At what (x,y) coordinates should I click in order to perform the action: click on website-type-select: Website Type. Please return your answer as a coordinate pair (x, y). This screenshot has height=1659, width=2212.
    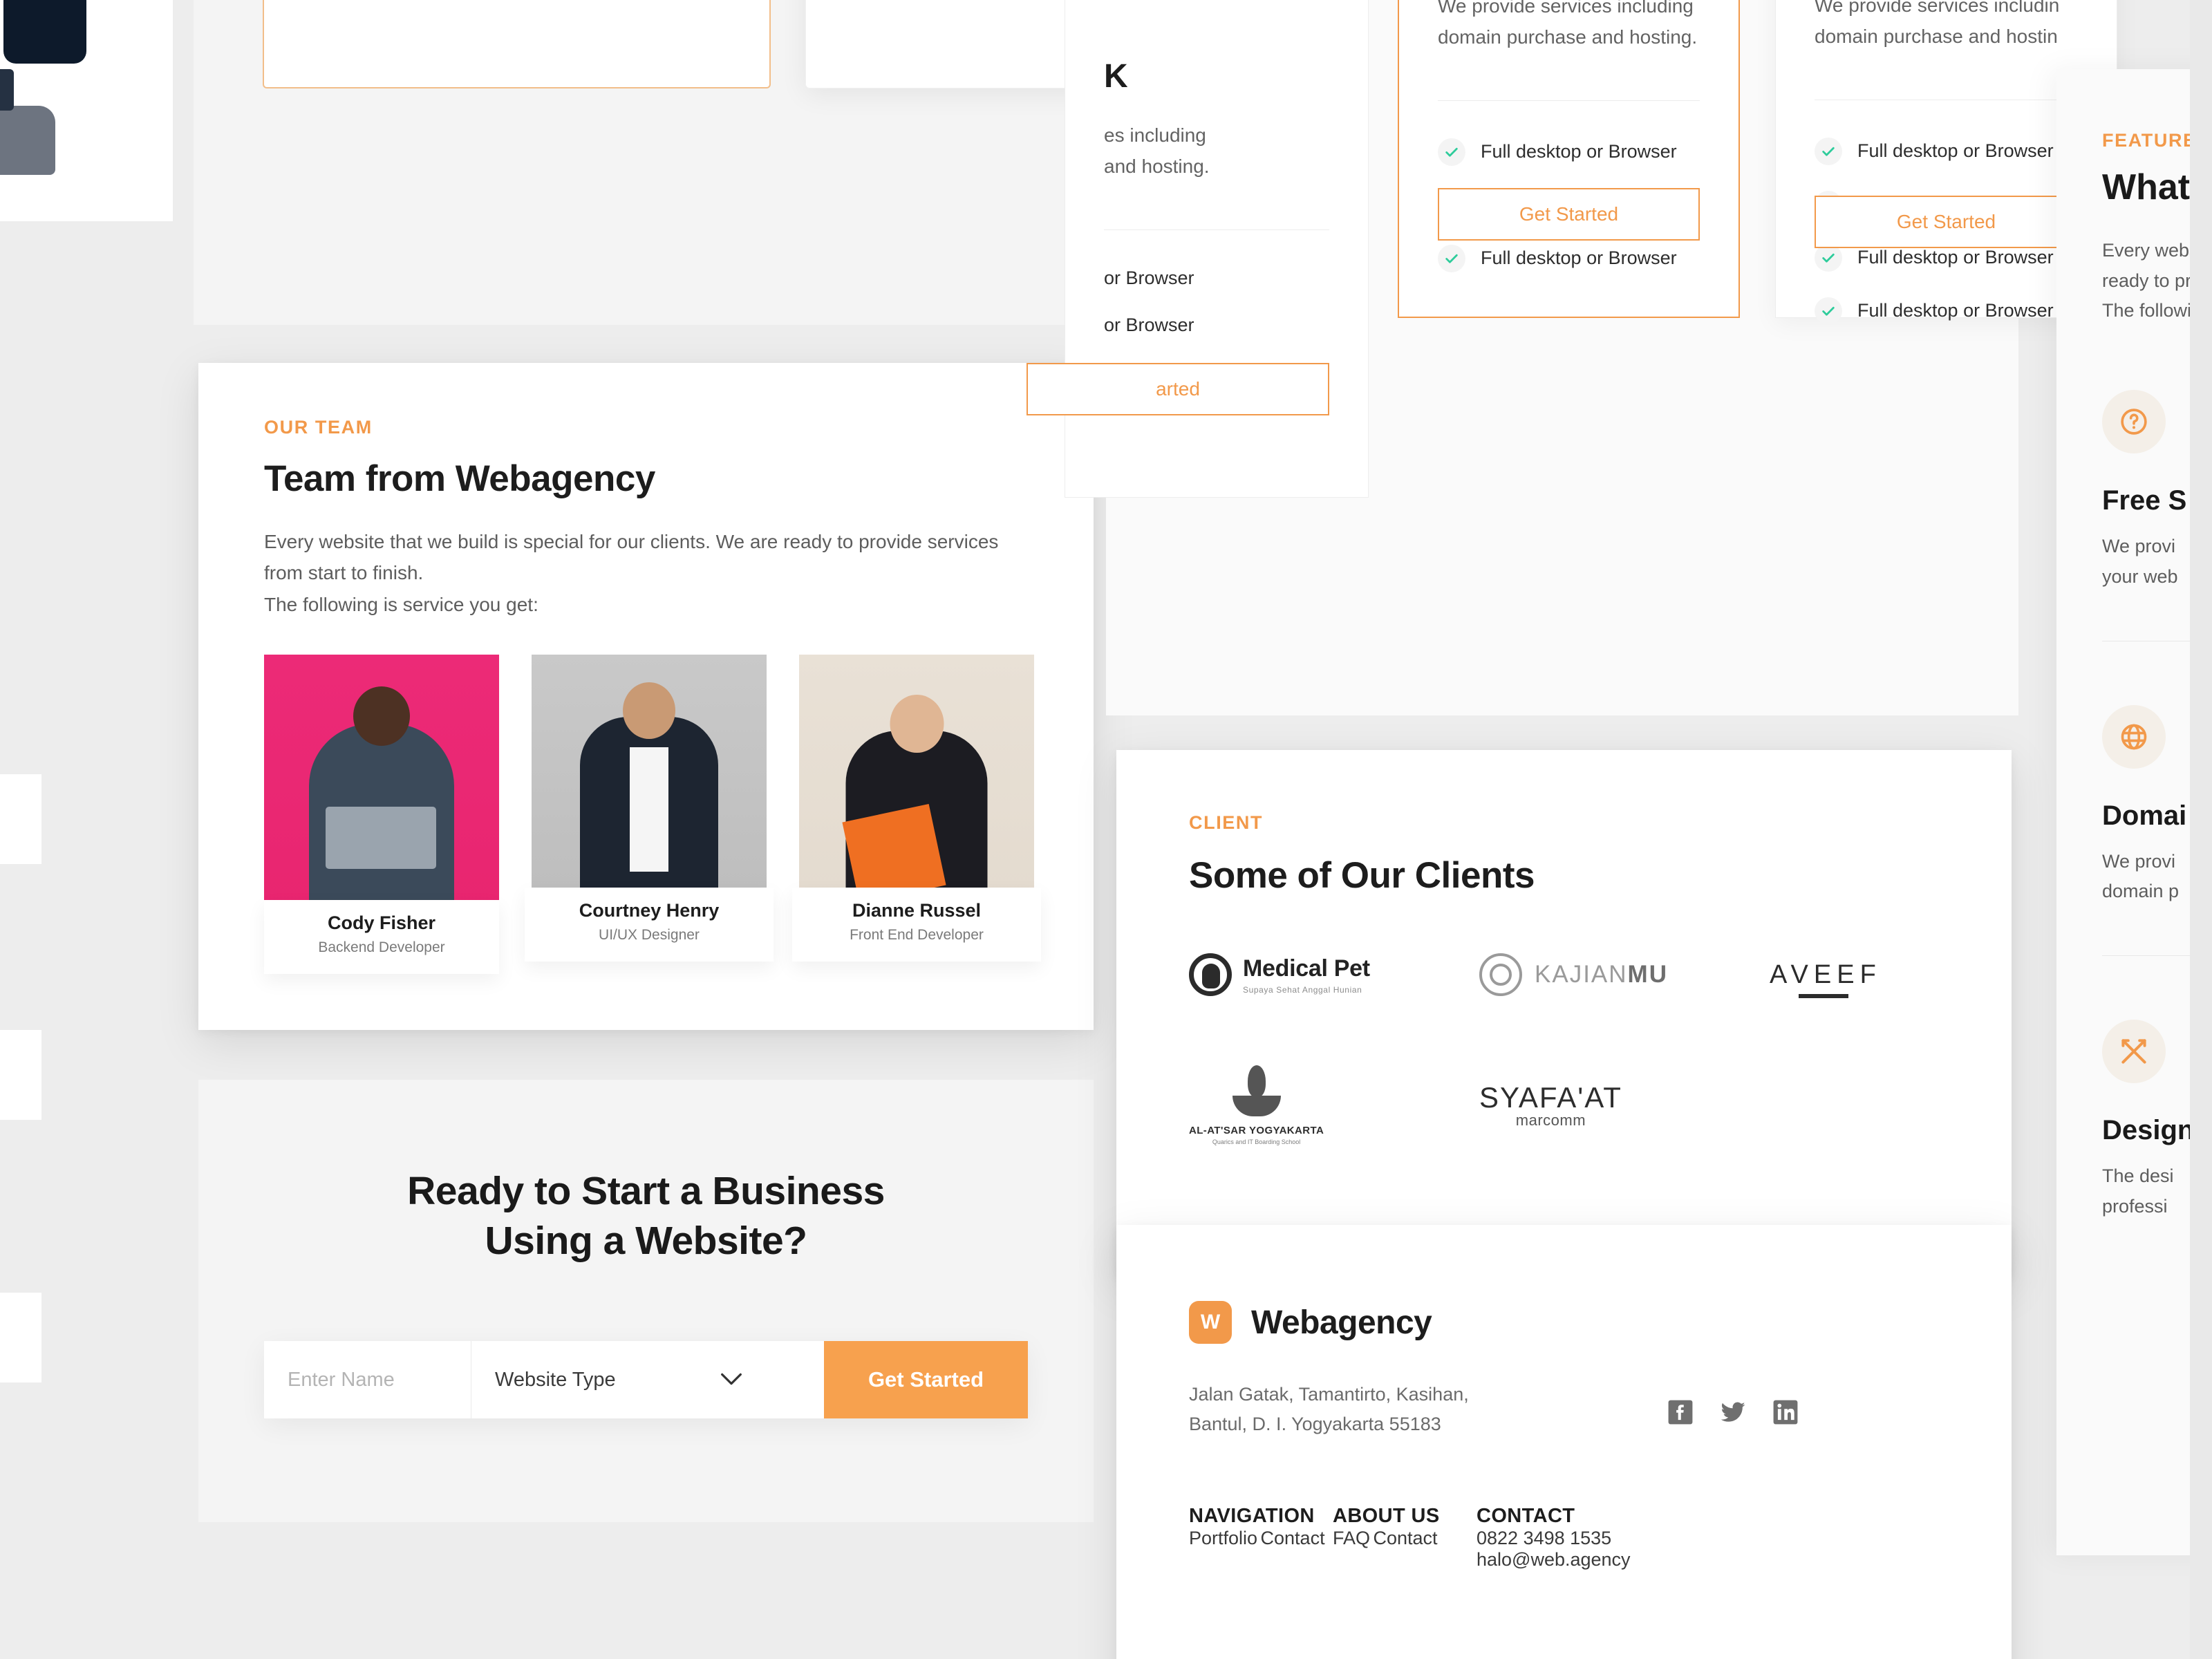
    Looking at the image, I should click on (647, 1379).